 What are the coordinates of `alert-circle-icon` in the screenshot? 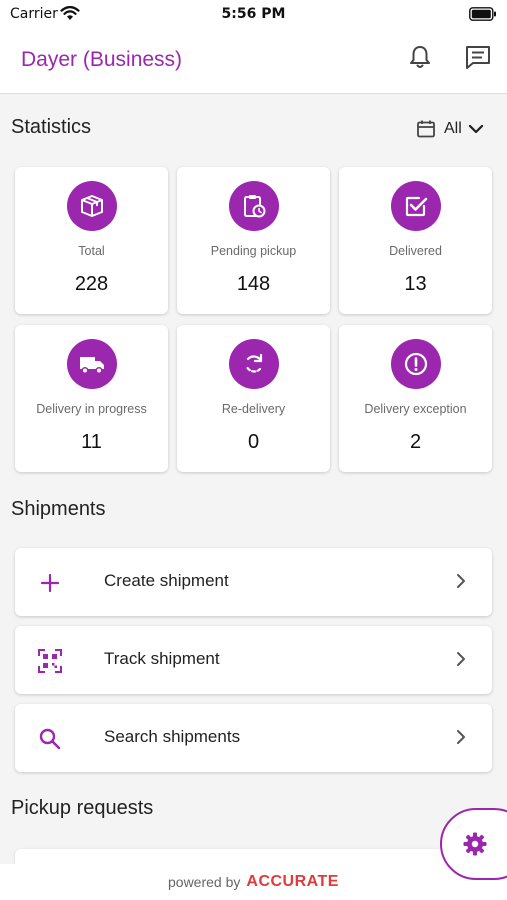 It's located at (416, 364).